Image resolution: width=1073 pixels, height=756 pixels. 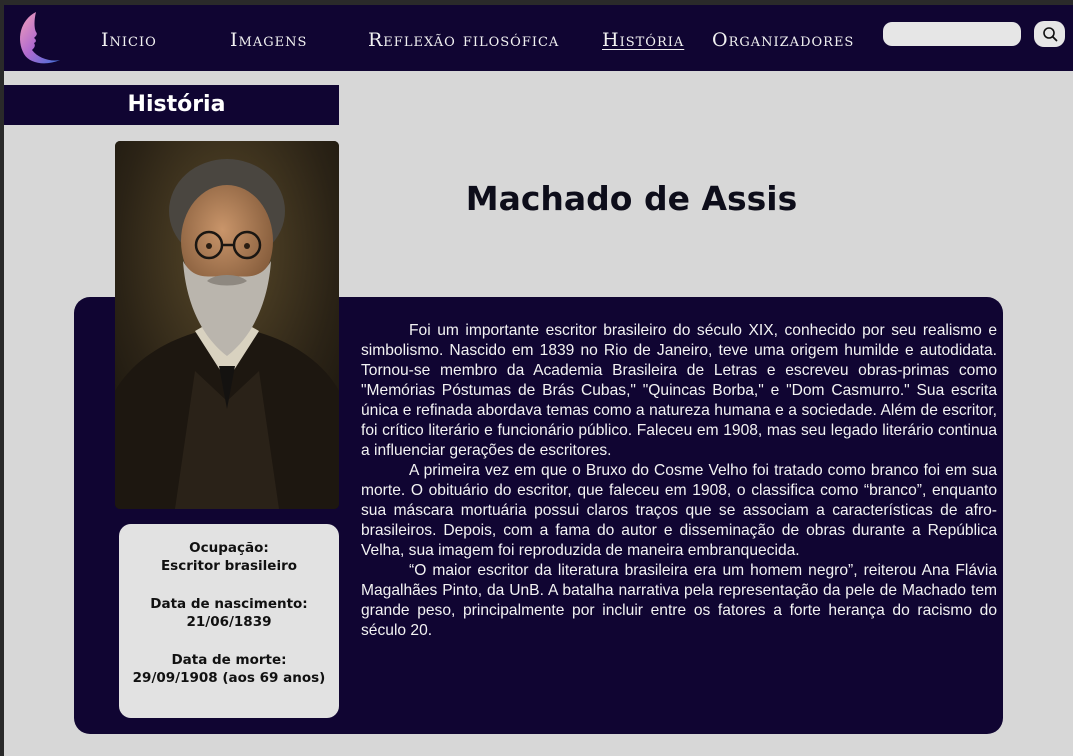 What do you see at coordinates (38, 38) in the screenshot?
I see `face-profile-logo-icon` at bounding box center [38, 38].